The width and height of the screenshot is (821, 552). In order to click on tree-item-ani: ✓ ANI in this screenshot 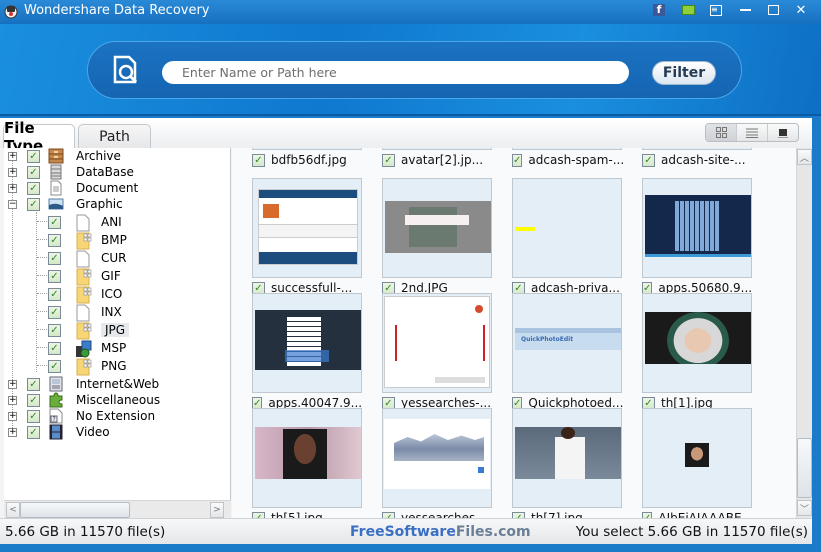, I will do `click(85, 223)`.